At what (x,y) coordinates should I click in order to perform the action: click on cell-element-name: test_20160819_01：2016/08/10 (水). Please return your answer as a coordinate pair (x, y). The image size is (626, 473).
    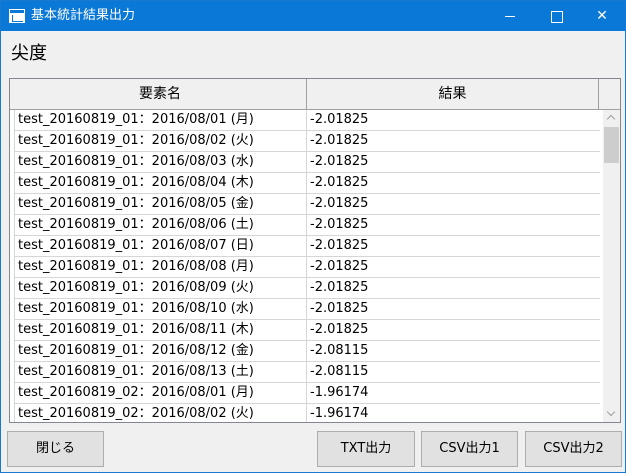
    Looking at the image, I should click on (160, 309).